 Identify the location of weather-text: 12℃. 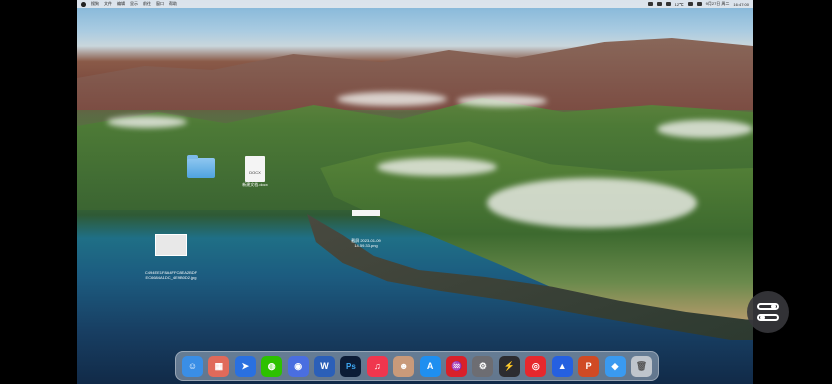
(679, 4).